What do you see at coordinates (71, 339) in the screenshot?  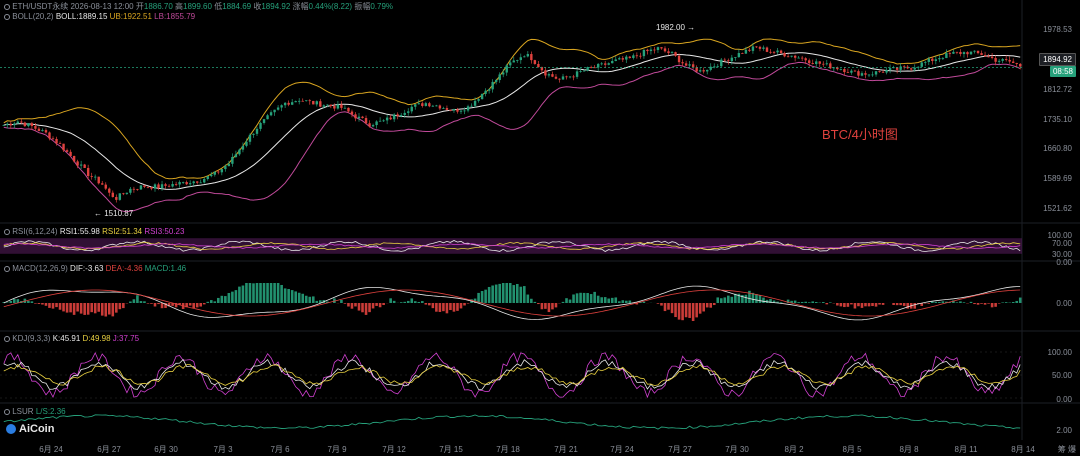 I see `kdj-legend: KDJ(9,3,3) K:45.91 D:49.98 J:37.75` at bounding box center [71, 339].